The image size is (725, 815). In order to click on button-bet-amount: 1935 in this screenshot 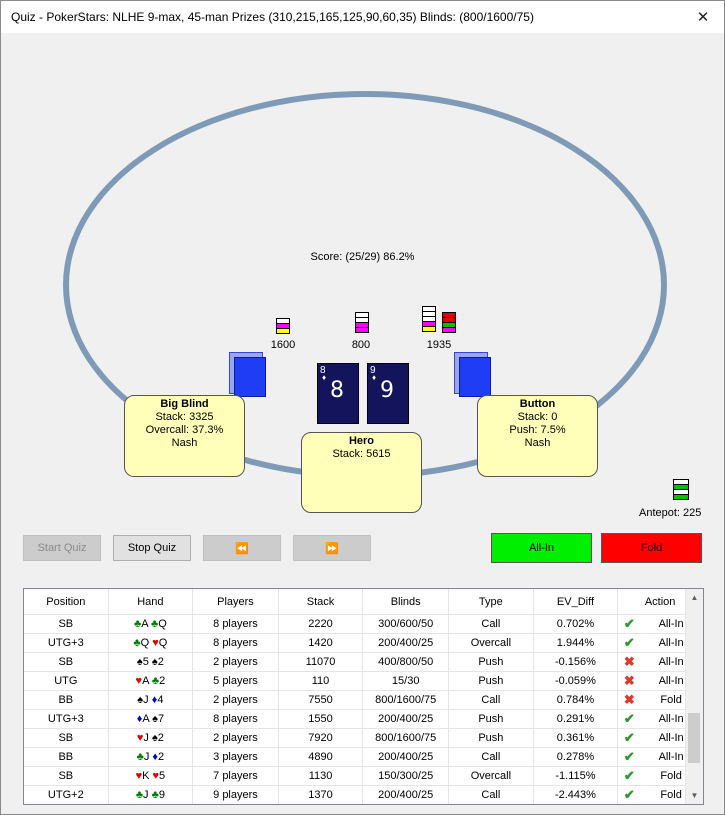, I will do `click(439, 345)`.